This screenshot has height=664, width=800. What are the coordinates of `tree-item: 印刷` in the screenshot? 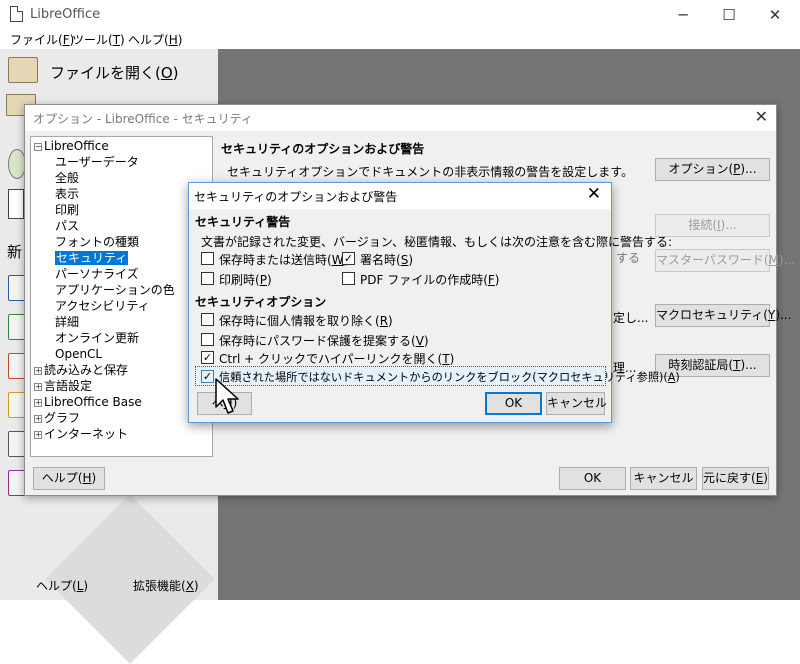 It's located at (67, 210).